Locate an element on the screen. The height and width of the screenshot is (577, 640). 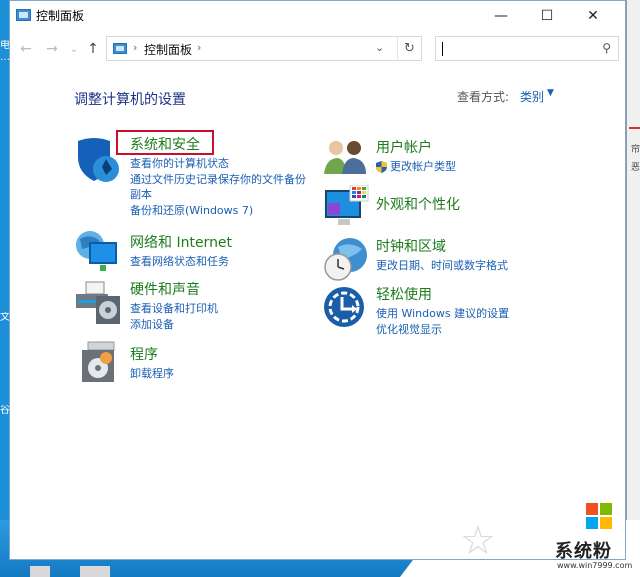
title-bar: 控制面板 — ☐ ✕ is located at coordinates (317, 16).